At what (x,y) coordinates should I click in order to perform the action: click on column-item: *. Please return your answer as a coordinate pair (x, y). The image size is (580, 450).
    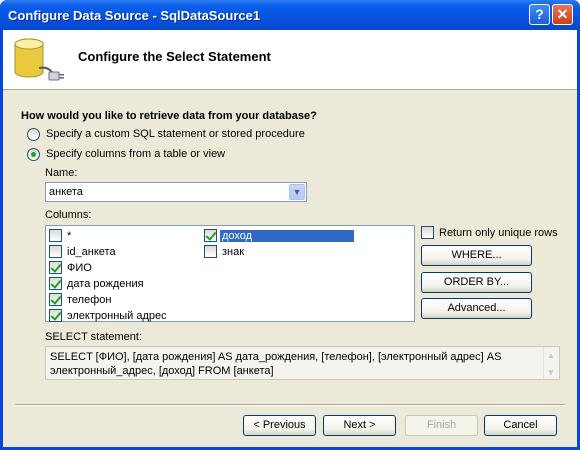
    Looking at the image, I should click on (60, 235).